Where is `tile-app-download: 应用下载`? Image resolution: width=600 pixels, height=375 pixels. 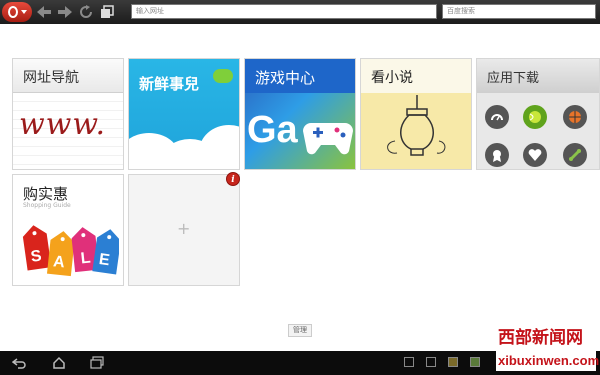
tile-app-download: 应用下载 is located at coordinates (538, 114).